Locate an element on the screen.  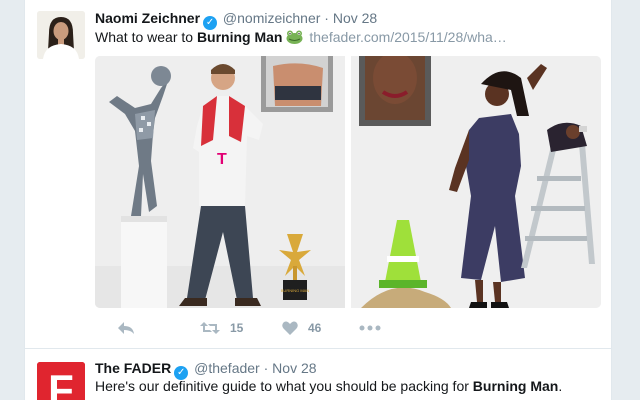
retweet-count: 15 is located at coordinates (237, 328).